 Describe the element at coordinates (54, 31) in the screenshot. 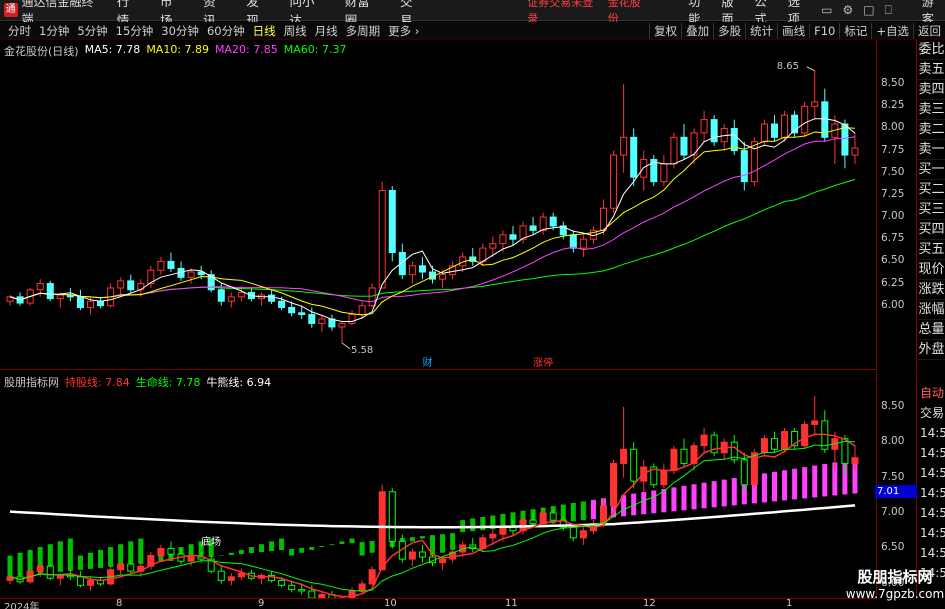

I see `period-1min: 1分钟` at that location.